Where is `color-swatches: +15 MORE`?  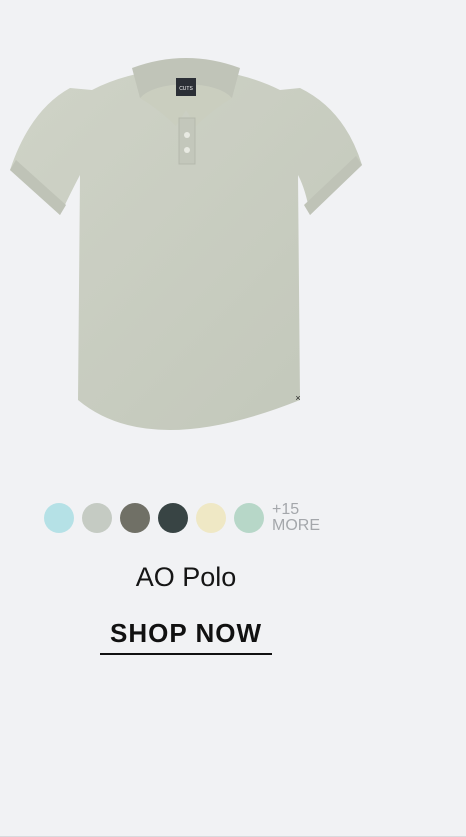
color-swatches: +15 MORE is located at coordinates (193, 518).